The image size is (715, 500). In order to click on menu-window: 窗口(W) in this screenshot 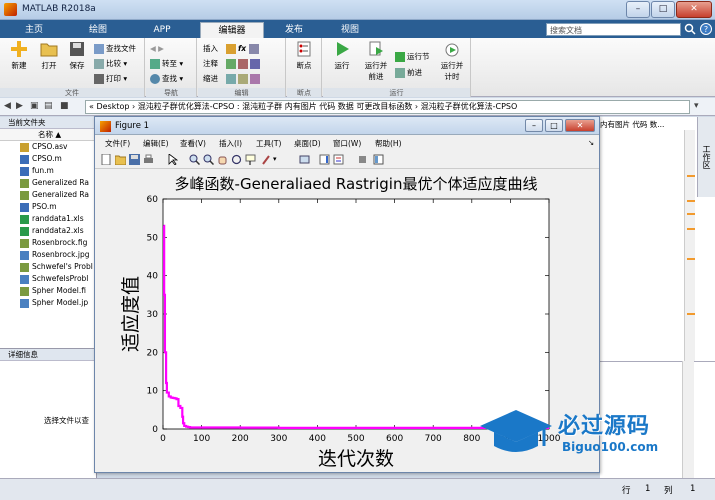, I will do `click(347, 143)`.